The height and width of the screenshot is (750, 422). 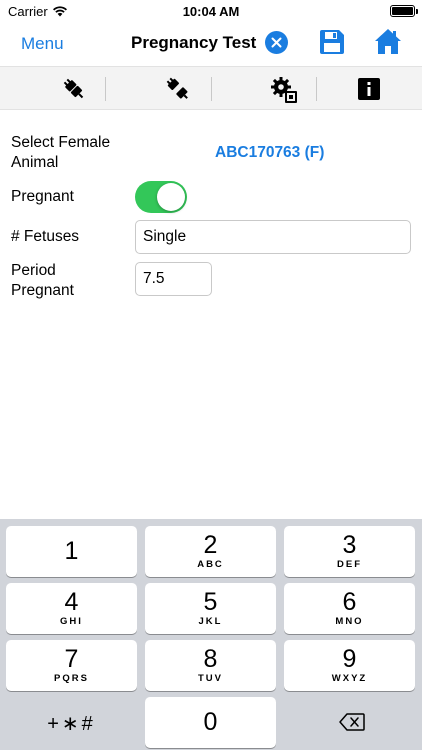 I want to click on key-8: 8 TUV, so click(x=210, y=665).